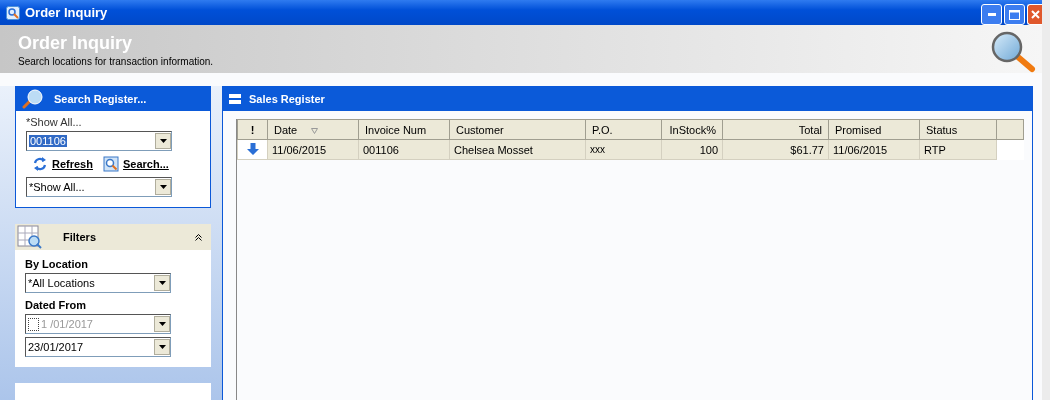  Describe the element at coordinates (404, 129) in the screenshot. I see `column-header: Invoice Num` at that location.